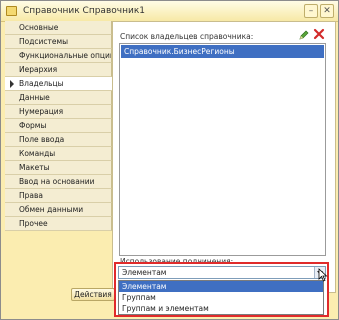 Image resolution: width=339 pixels, height=320 pixels. I want to click on option-groups: Группам, so click(221, 297).